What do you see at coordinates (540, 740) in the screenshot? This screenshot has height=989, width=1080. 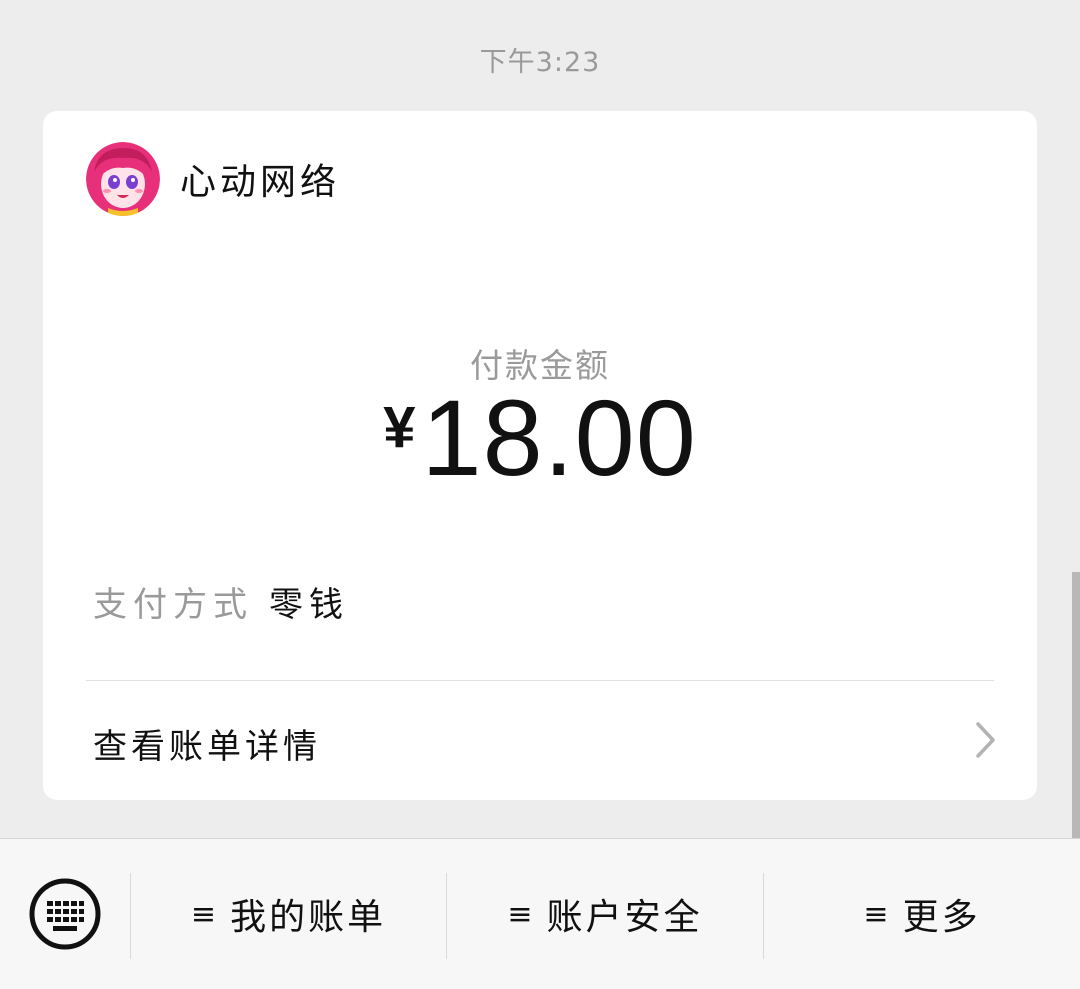 I see `view-bill-details-row: 查看账单详情` at bounding box center [540, 740].